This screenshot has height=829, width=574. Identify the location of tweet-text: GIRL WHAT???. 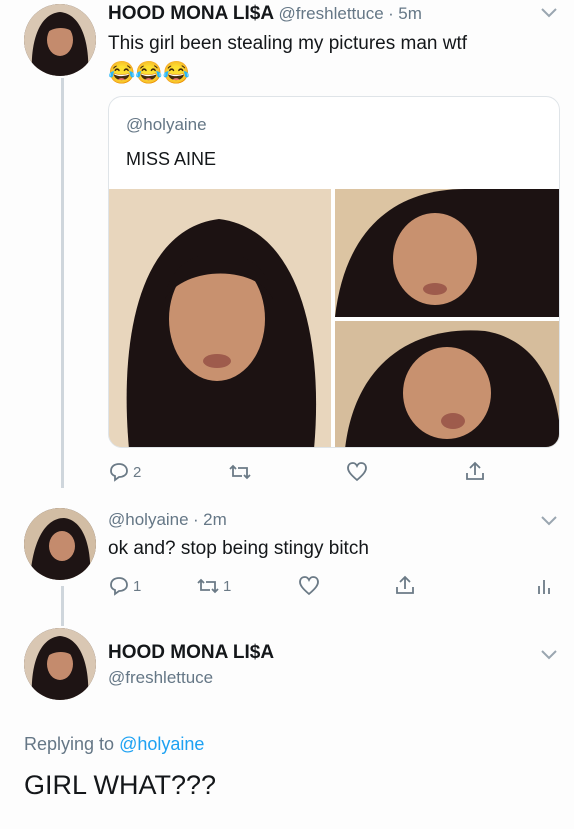
(120, 785).